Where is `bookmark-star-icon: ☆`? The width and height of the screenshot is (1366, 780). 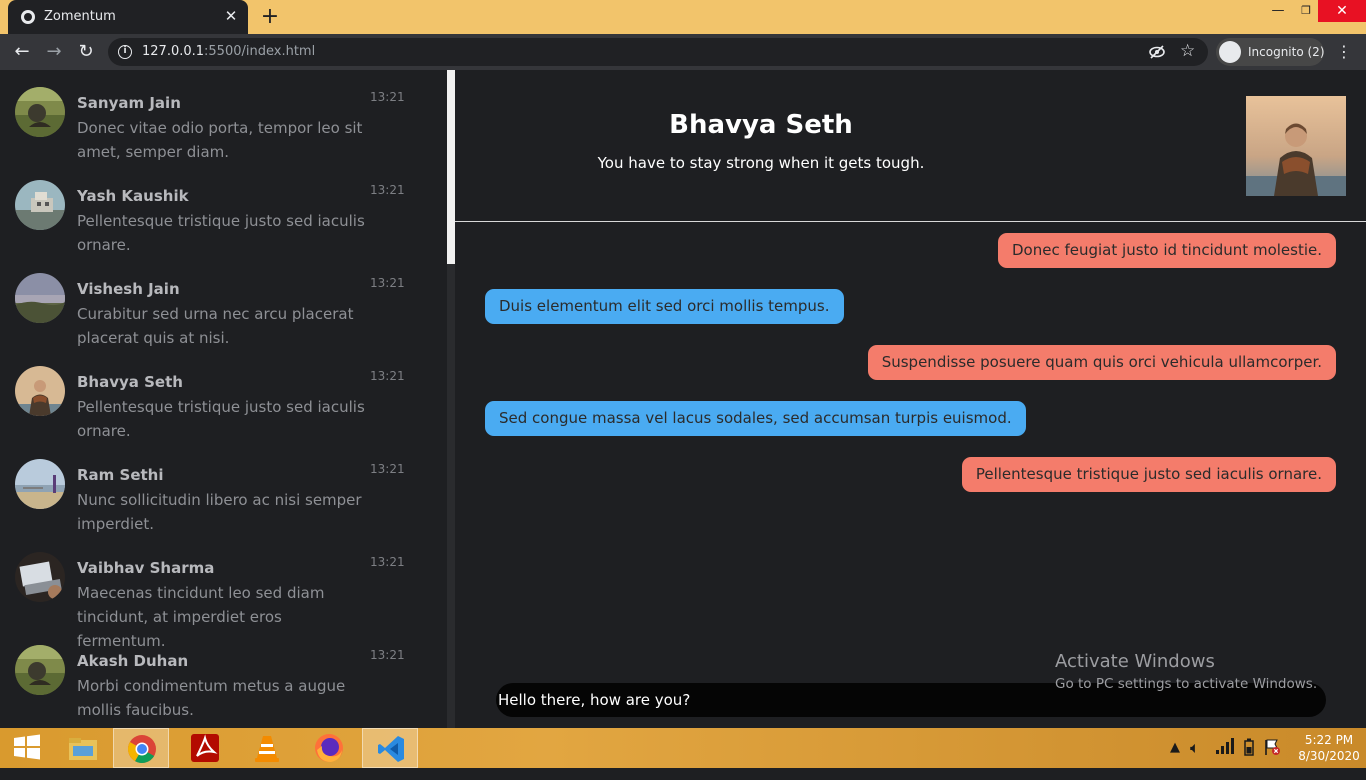 bookmark-star-icon: ☆ is located at coordinates (1187, 51).